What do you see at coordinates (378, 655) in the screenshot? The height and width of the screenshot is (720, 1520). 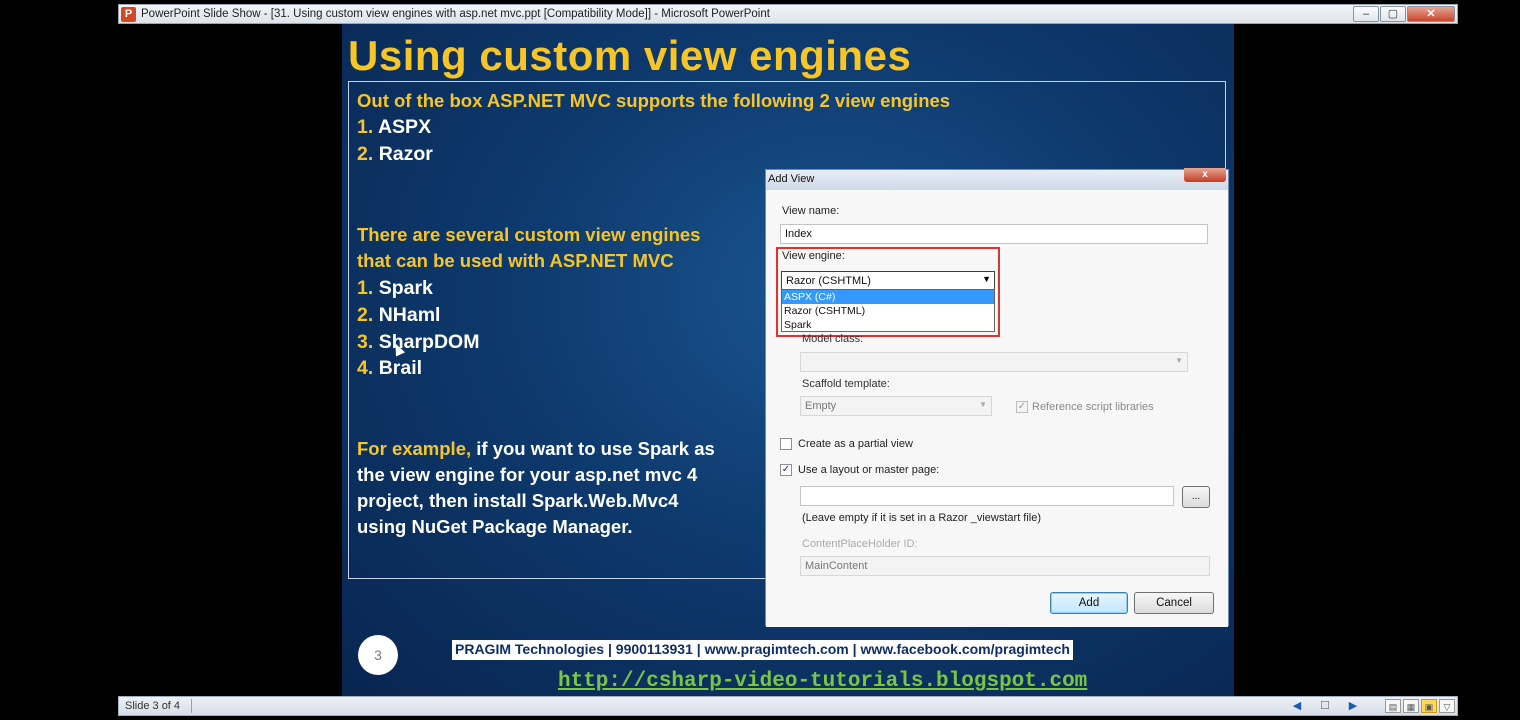 I see `slide-number-badge: 3` at bounding box center [378, 655].